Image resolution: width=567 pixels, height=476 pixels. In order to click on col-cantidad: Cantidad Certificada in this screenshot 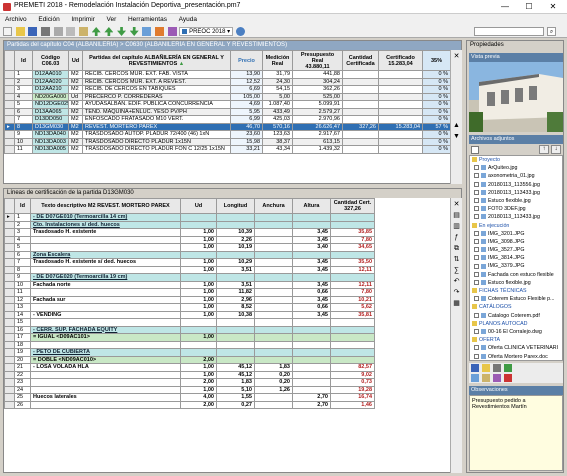, I will do `click(360, 60)`.